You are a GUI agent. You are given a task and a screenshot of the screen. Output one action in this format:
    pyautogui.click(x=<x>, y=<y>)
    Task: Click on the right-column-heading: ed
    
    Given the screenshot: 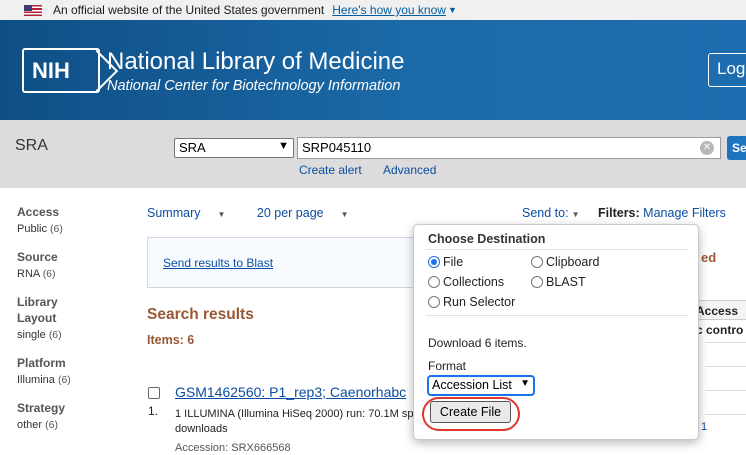 What is the action you would take?
    pyautogui.click(x=709, y=257)
    